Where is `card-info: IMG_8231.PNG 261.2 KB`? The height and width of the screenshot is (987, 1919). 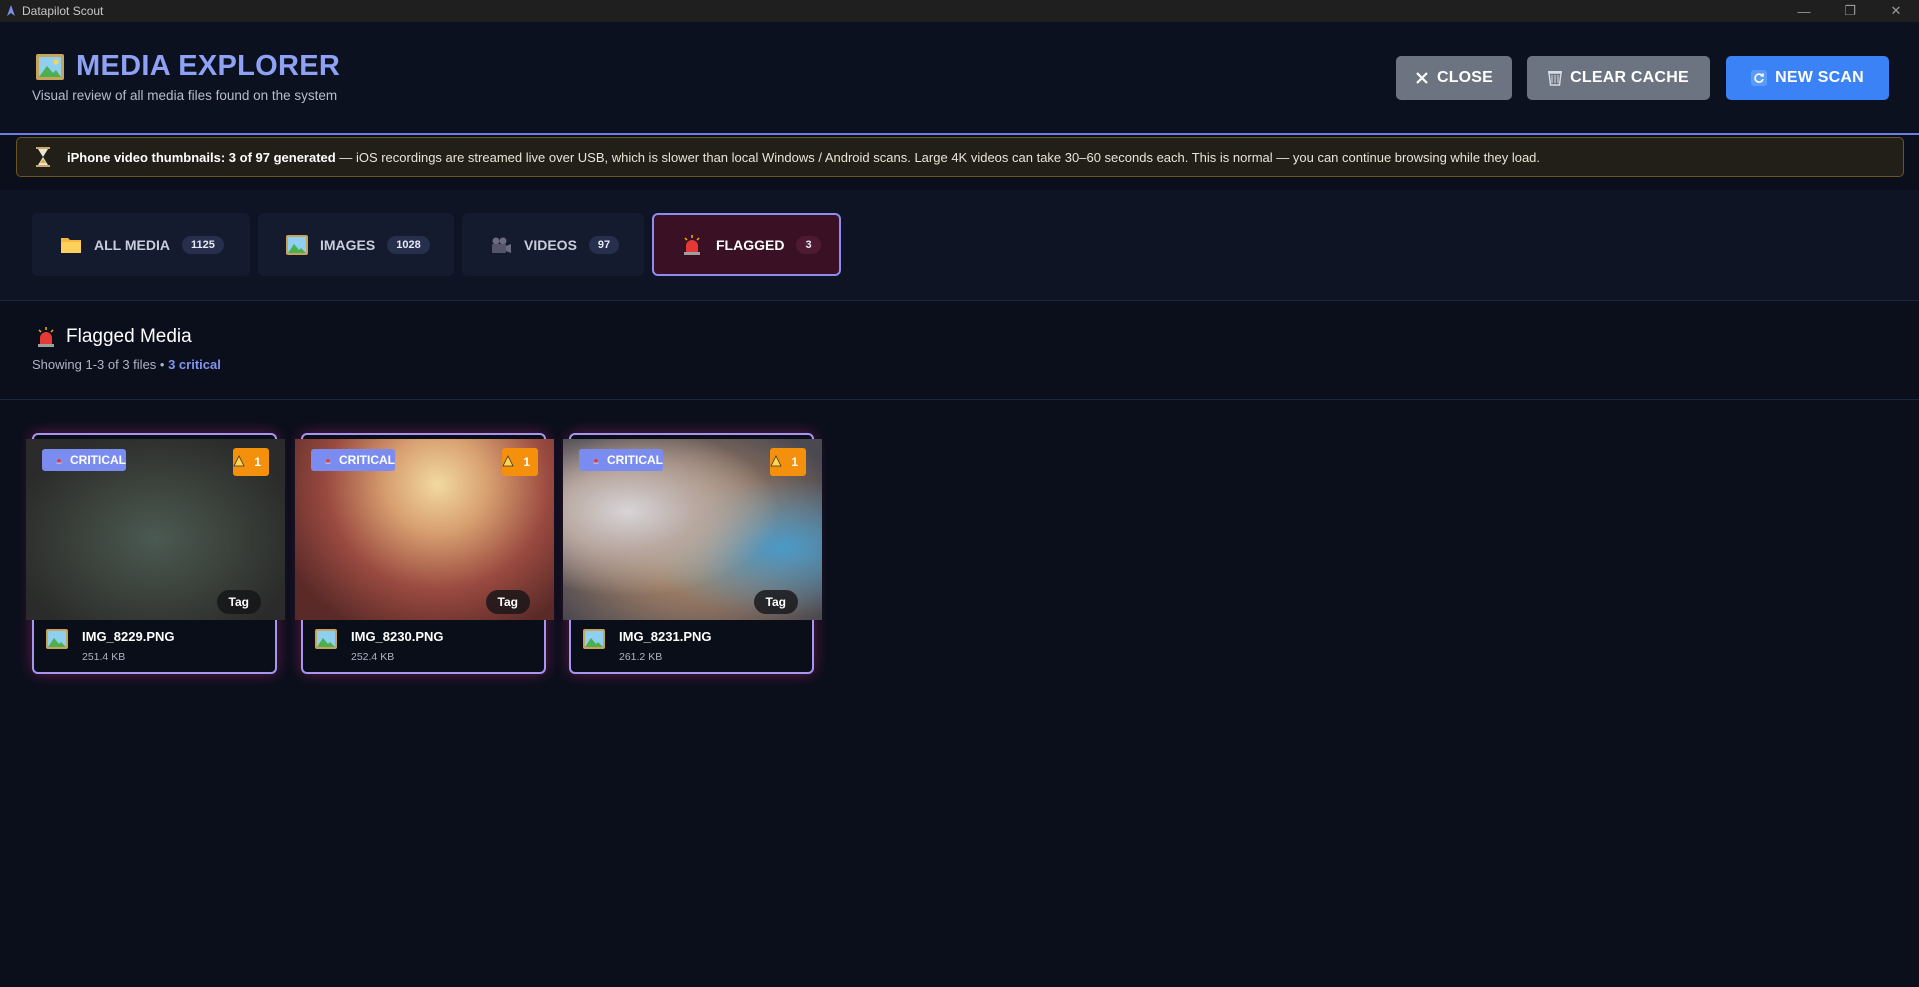
card-info: IMG_8231.PNG 261.2 KB is located at coordinates (691, 646).